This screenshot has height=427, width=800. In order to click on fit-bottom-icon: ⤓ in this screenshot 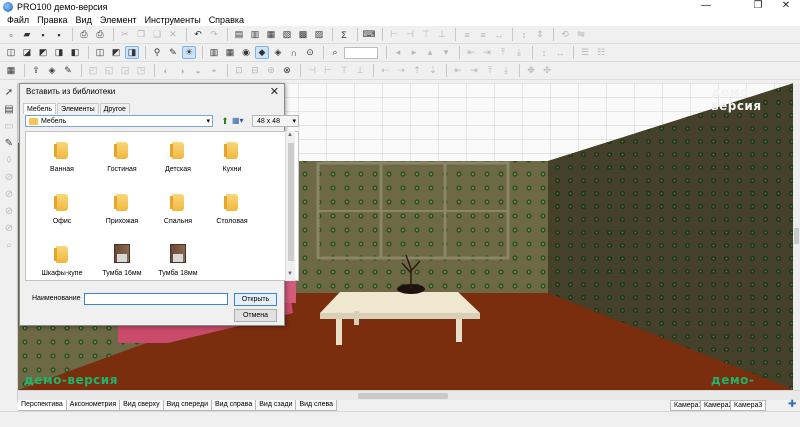, I will do `click(506, 70)`.